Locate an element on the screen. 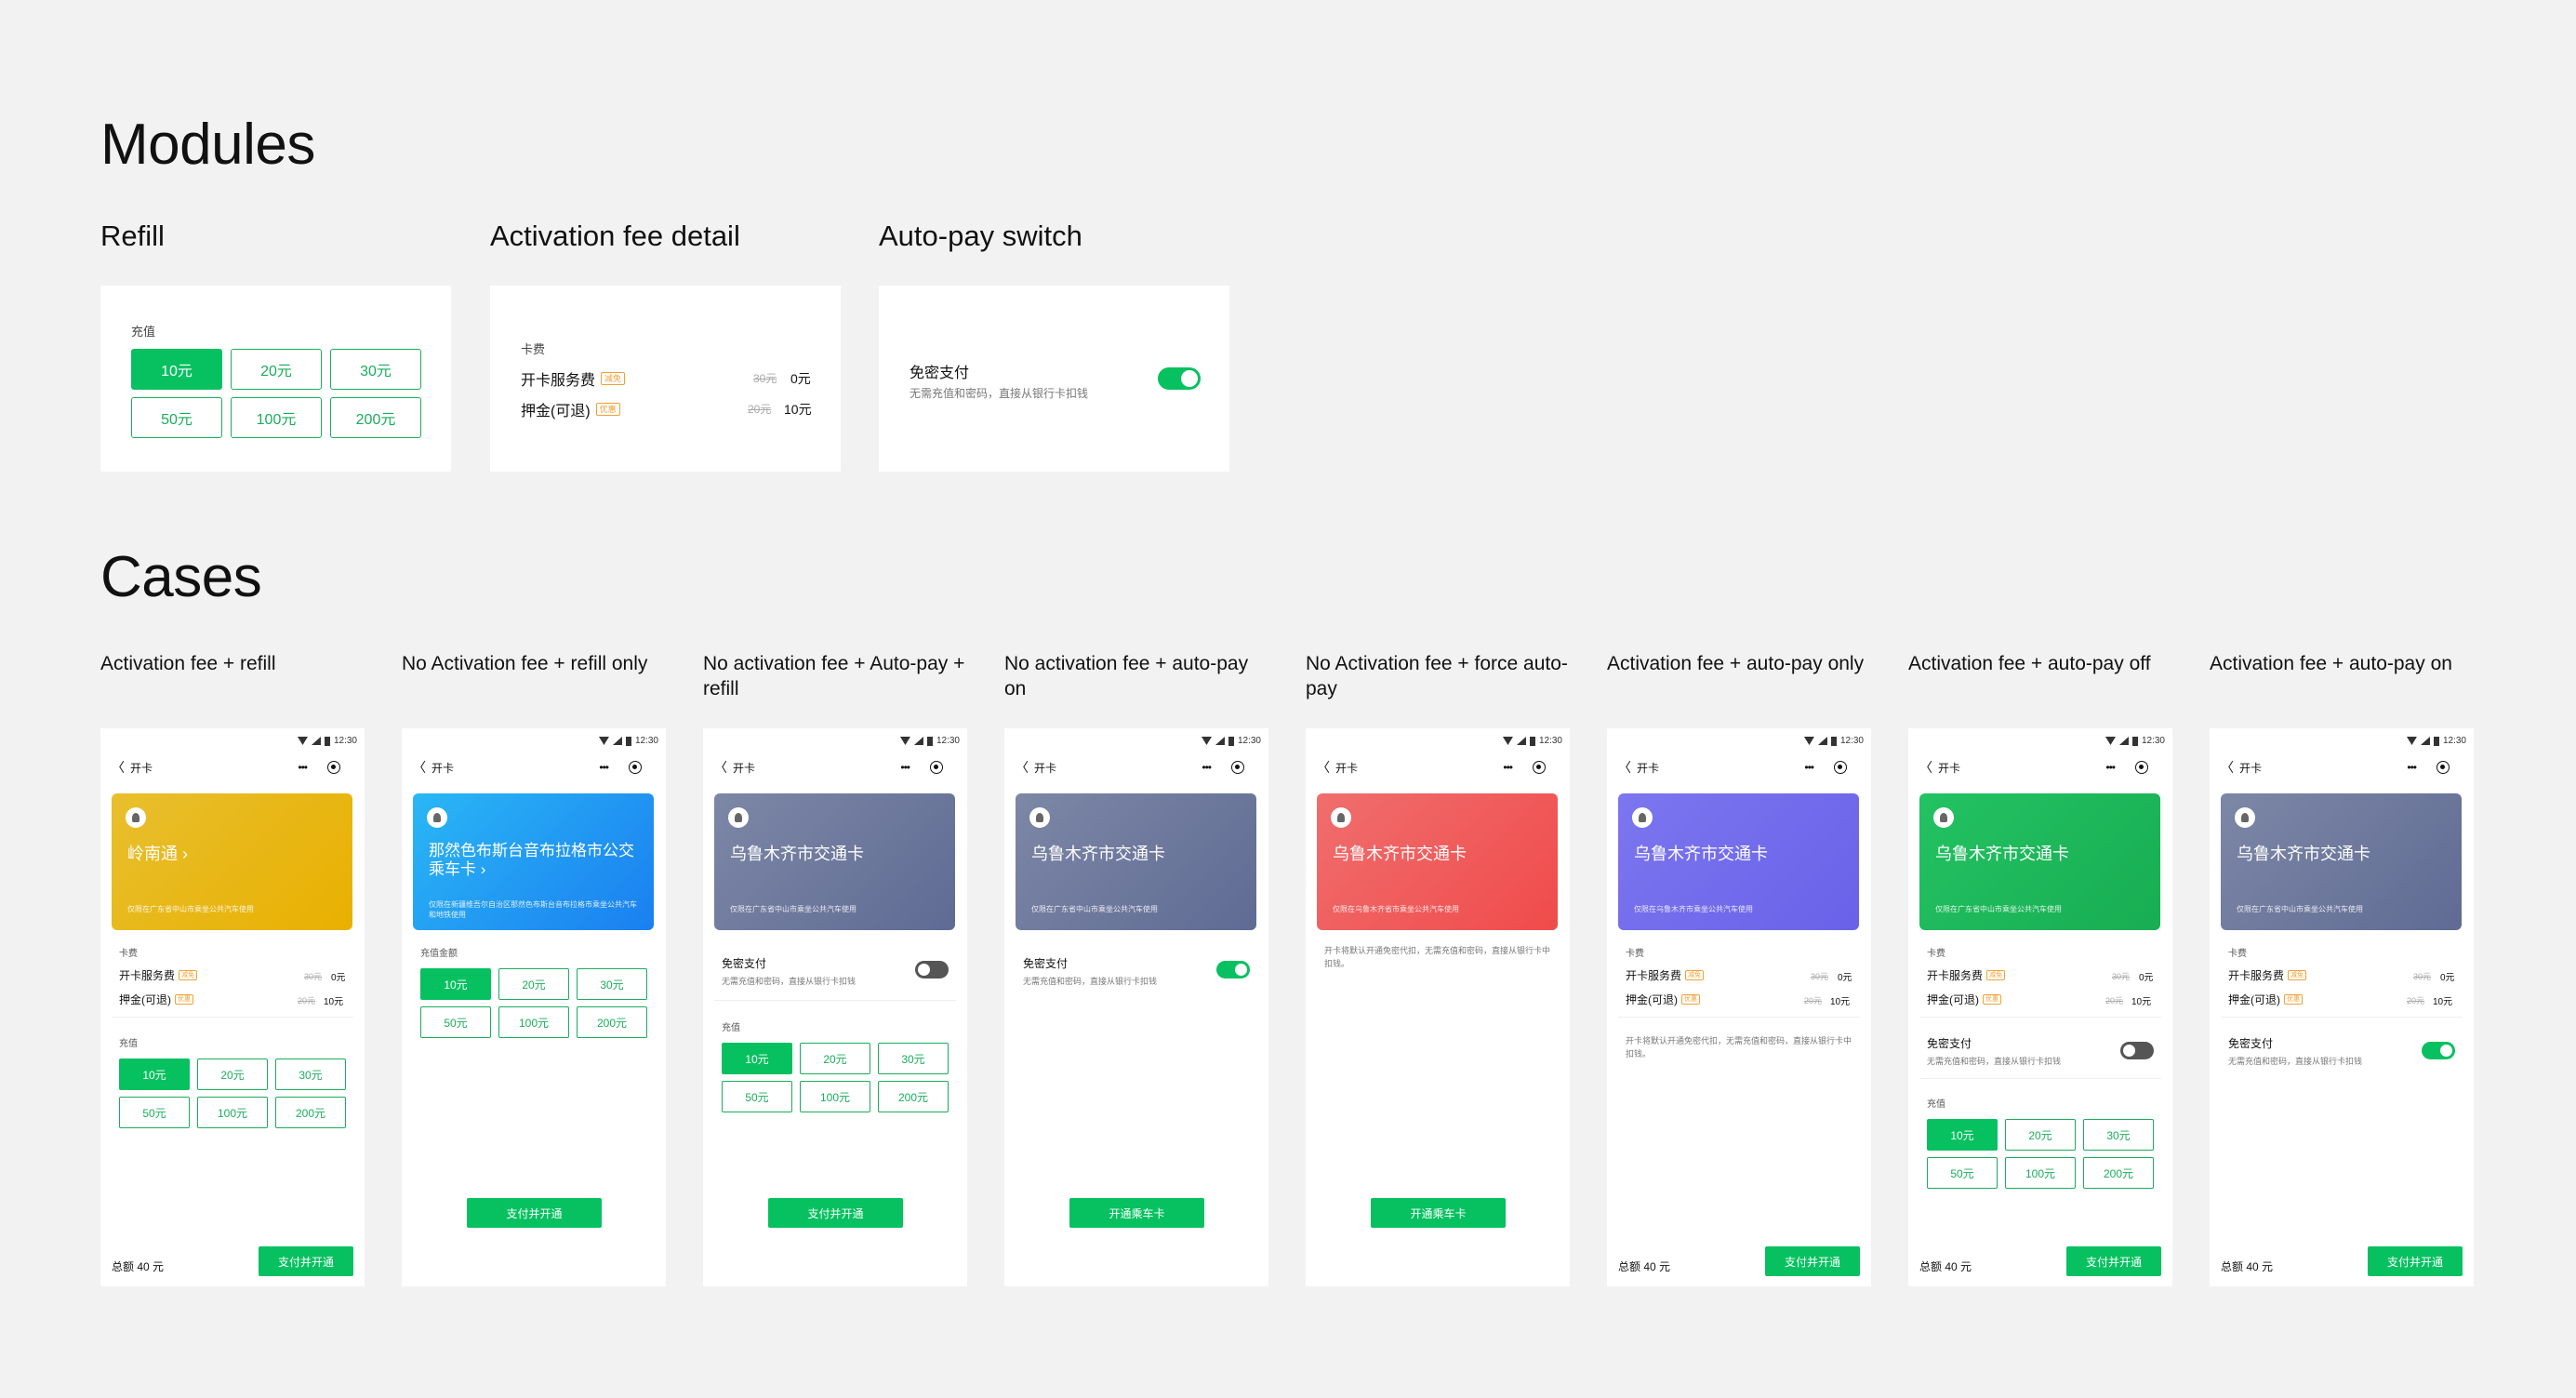 Image resolution: width=2576 pixels, height=1398 pixels. fee-deposit-old: 20元 is located at coordinates (2416, 1001).